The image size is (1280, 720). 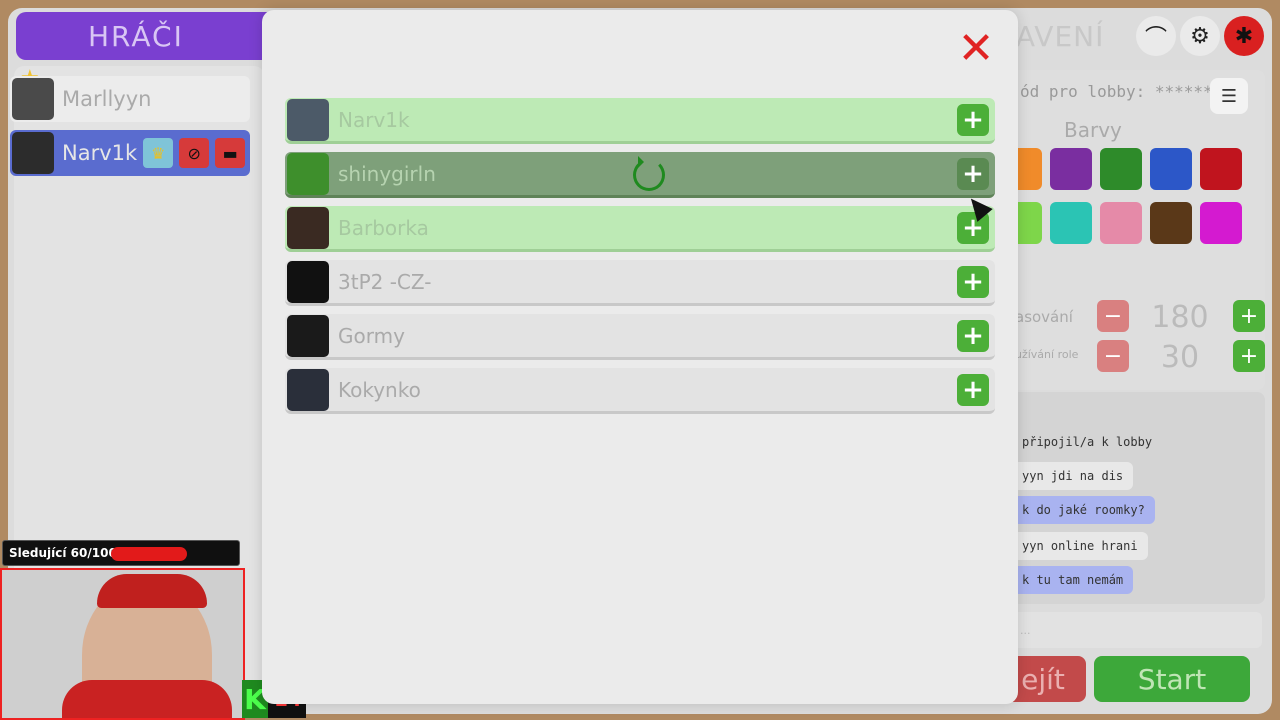 What do you see at coordinates (136, 36) in the screenshot?
I see `players-title: HRÁČI` at bounding box center [136, 36].